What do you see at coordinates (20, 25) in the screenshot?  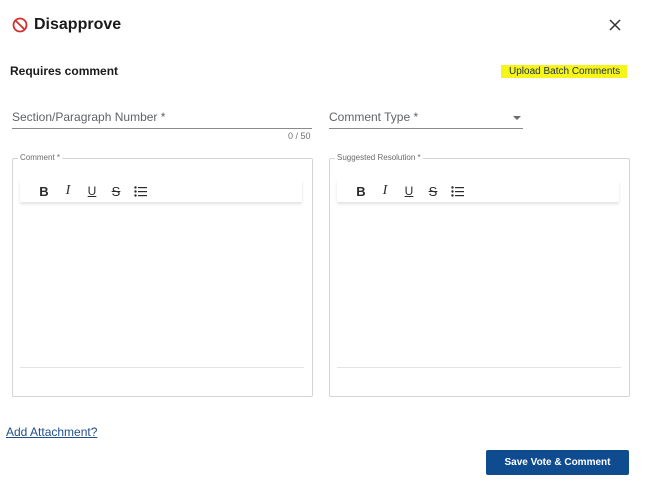 I see `disapprove-icon` at bounding box center [20, 25].